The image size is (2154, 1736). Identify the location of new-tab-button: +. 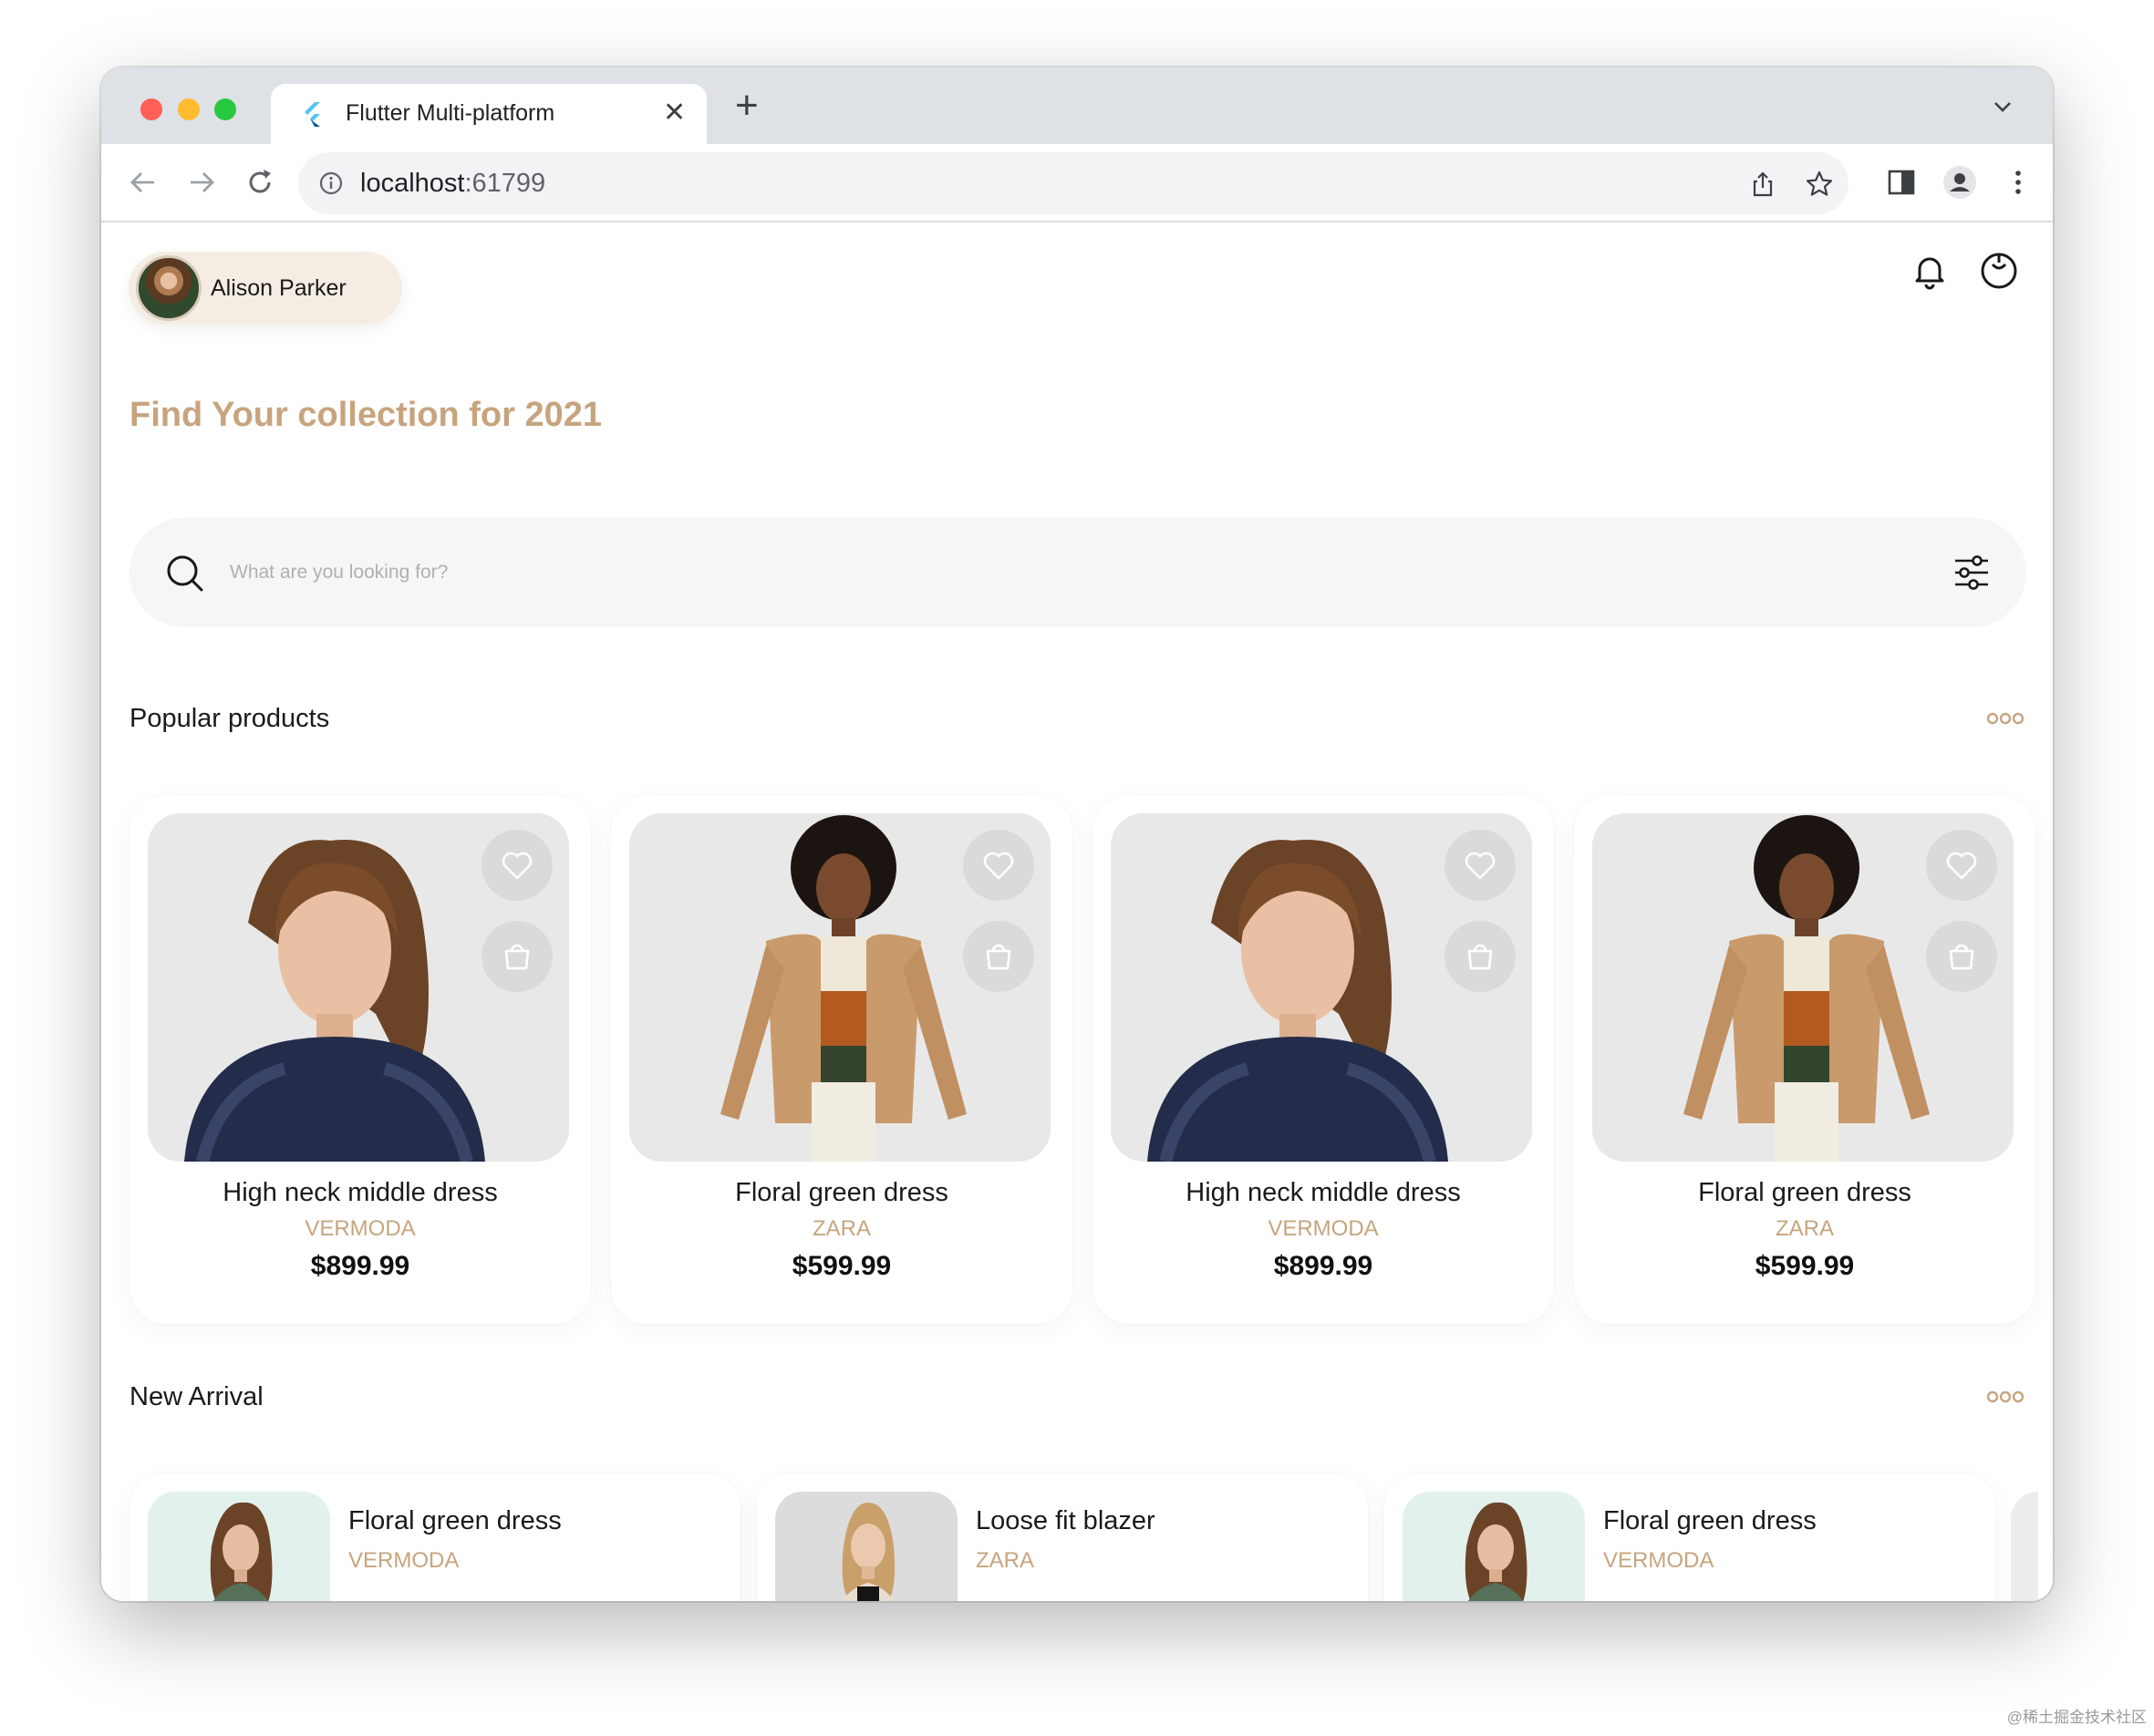
(747, 106).